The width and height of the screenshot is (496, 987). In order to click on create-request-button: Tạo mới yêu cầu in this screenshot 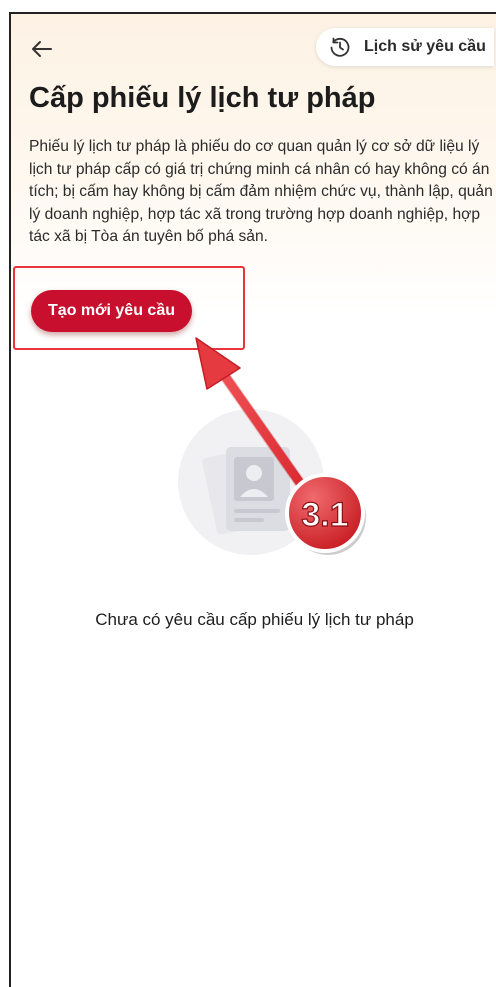, I will do `click(111, 311)`.